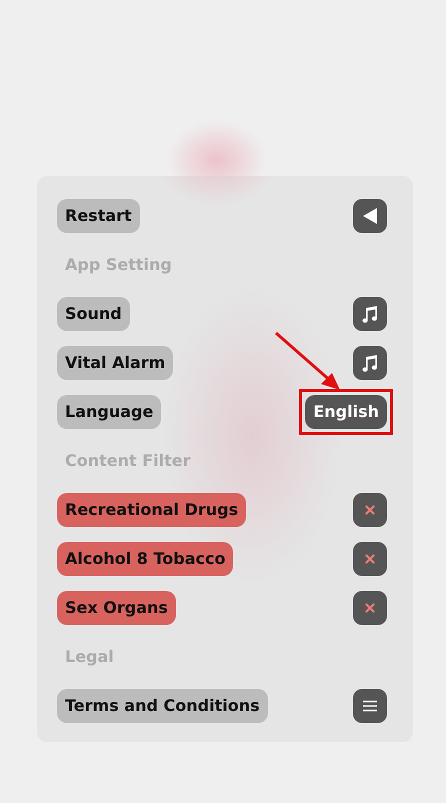  I want to click on menu-icon, so click(370, 706).